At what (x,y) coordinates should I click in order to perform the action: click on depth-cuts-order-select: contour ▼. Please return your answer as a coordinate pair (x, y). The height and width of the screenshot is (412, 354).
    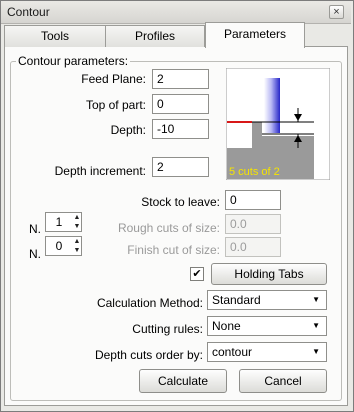
    Looking at the image, I should click on (267, 352).